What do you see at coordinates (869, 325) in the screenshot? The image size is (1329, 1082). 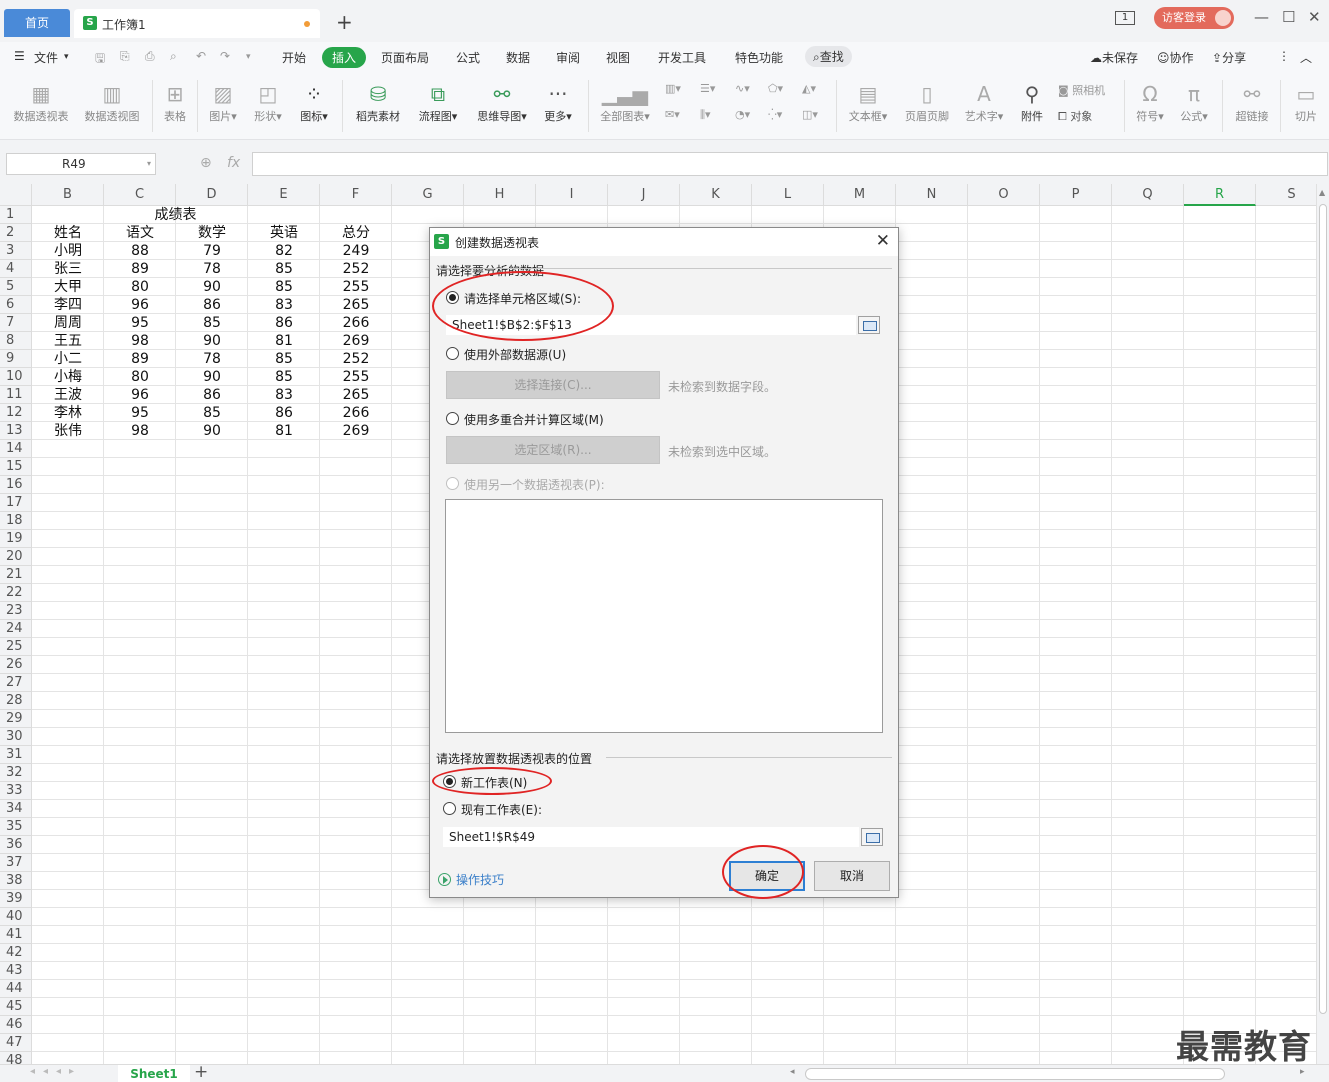 I see `range-picker-icon` at bounding box center [869, 325].